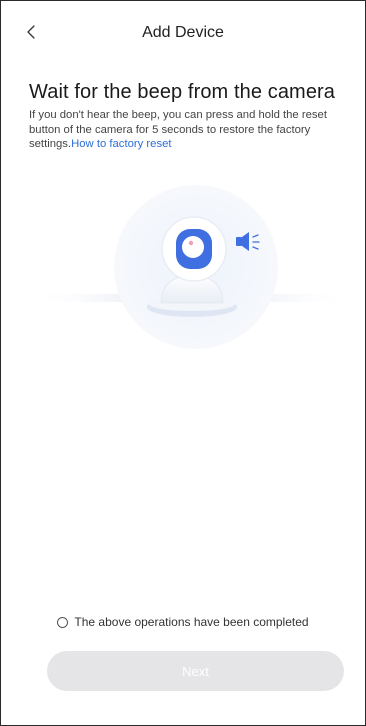 This screenshot has width=366, height=726. What do you see at coordinates (191, 622) in the screenshot?
I see `confirm-label: The above operations have been completed` at bounding box center [191, 622].